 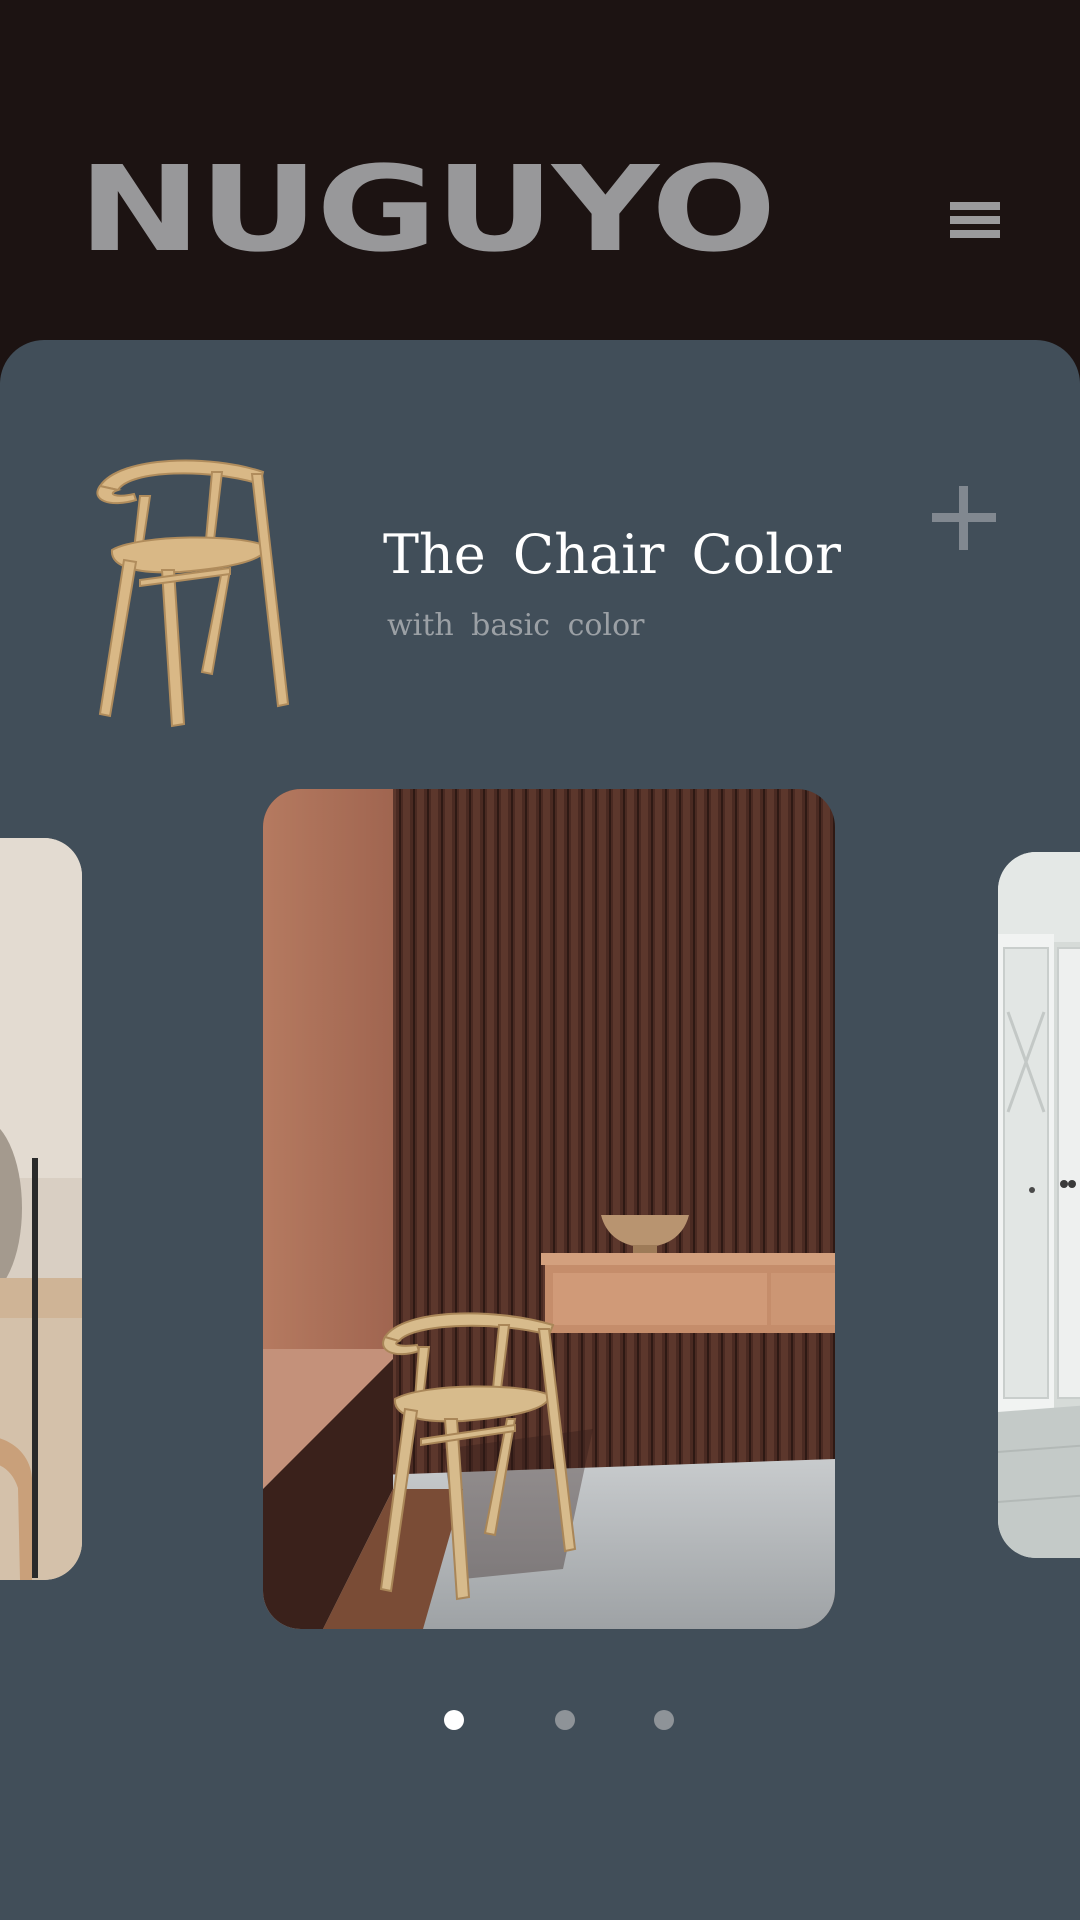 I want to click on vanity-room-image, so click(x=41, y=1209).